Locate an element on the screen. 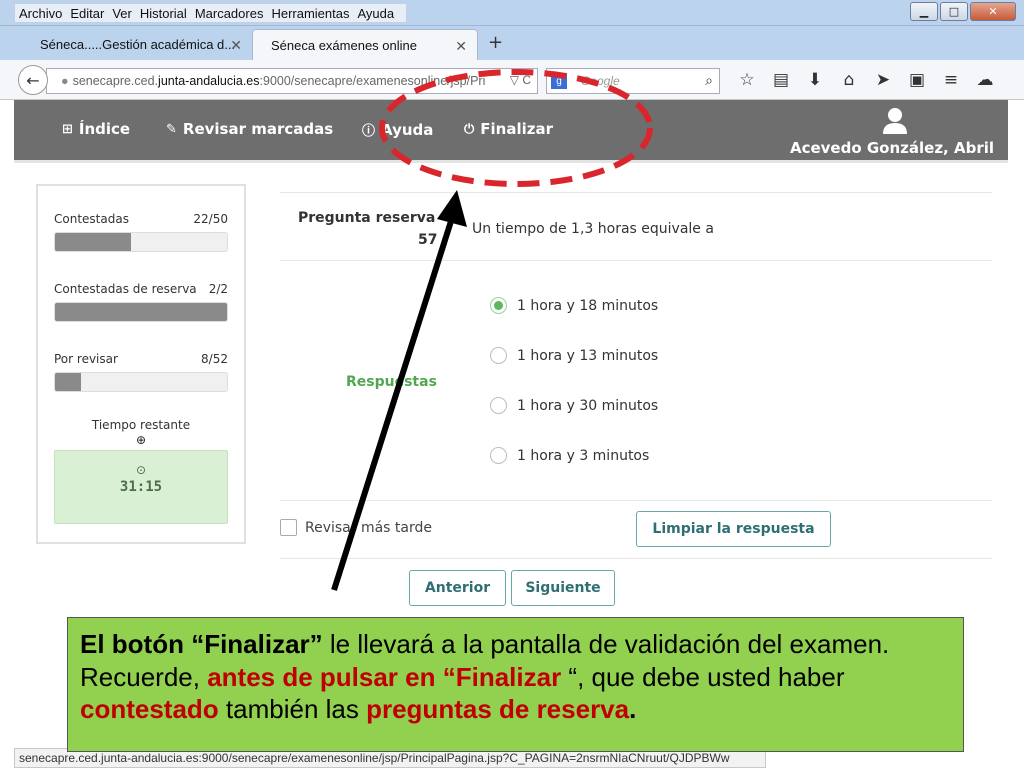 The height and width of the screenshot is (768, 1024). back-arrow-icon: ← is located at coordinates (33, 80).